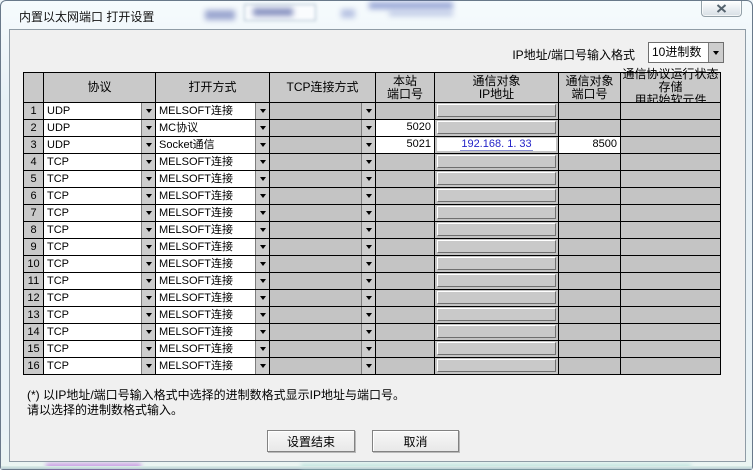  I want to click on input-format-dropdown: 10进制数, so click(686, 52).